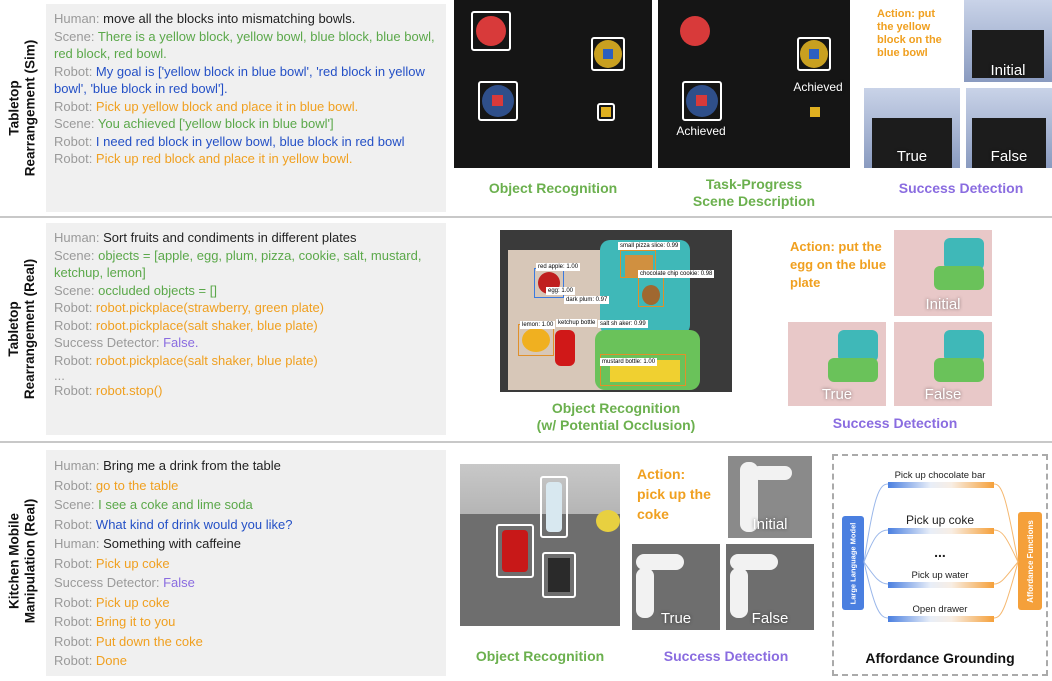 This screenshot has height=681, width=1052. I want to click on dialog-line: Robot: go to the table, so click(246, 486).